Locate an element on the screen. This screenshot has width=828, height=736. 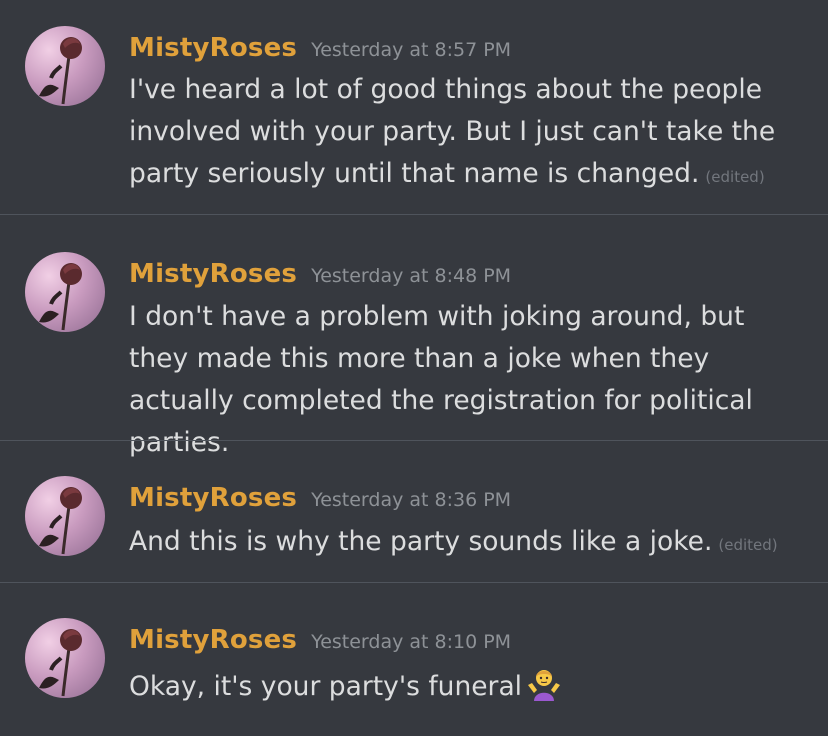
timestamp: Yesterday at 8:57 PM is located at coordinates (411, 50).